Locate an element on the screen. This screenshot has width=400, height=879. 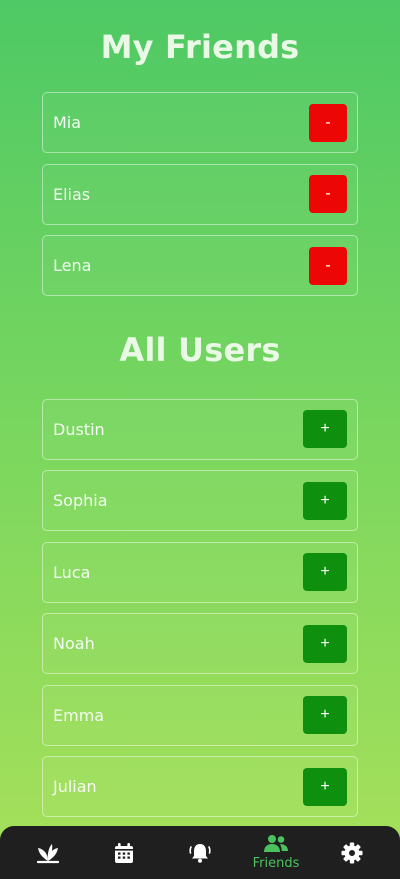
bell-icon is located at coordinates (200, 853).